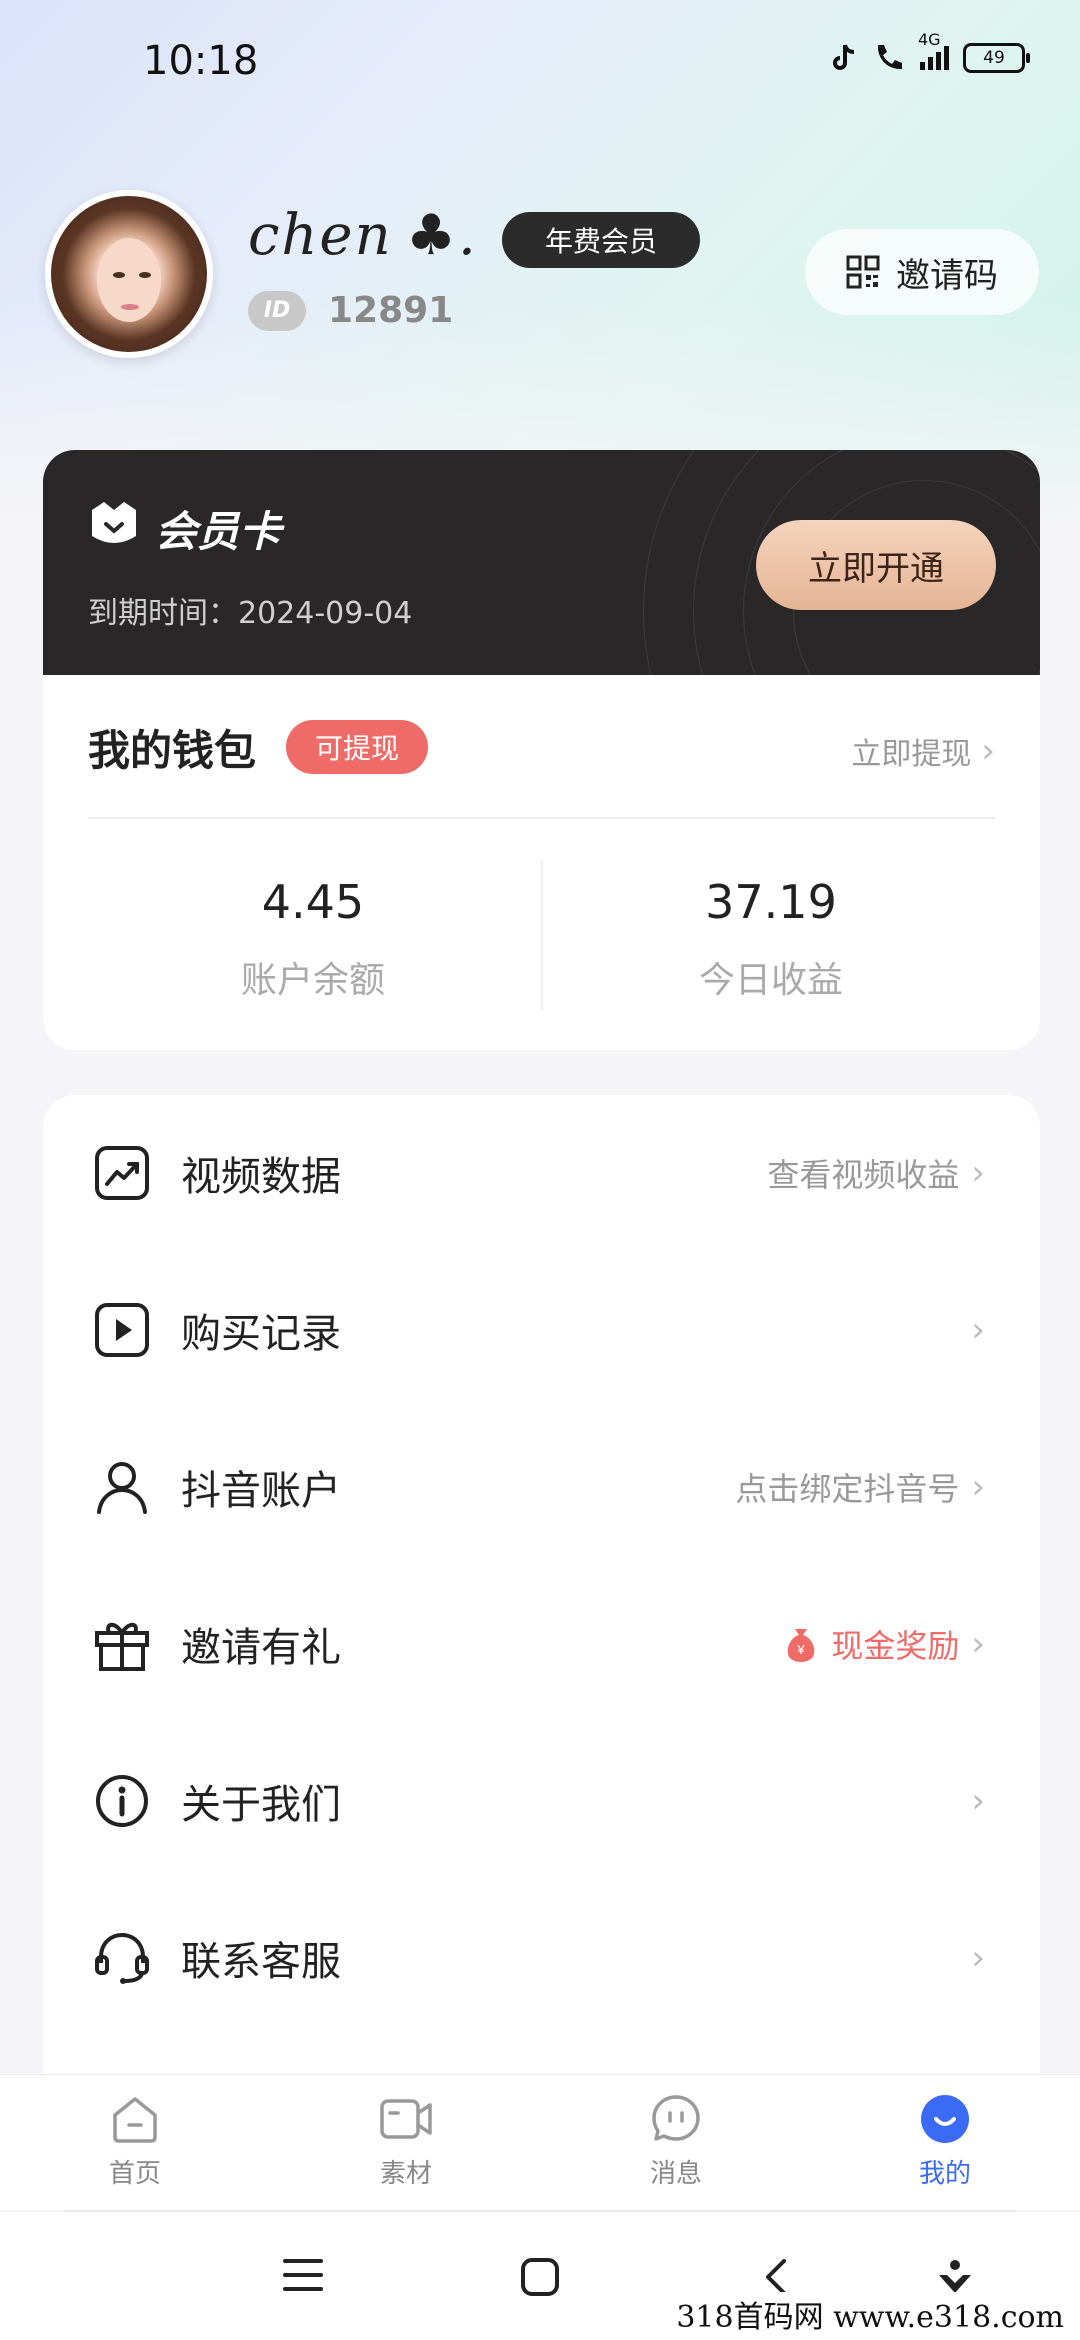  Describe the element at coordinates (844, 57) in the screenshot. I see `tiktok-icon` at that location.